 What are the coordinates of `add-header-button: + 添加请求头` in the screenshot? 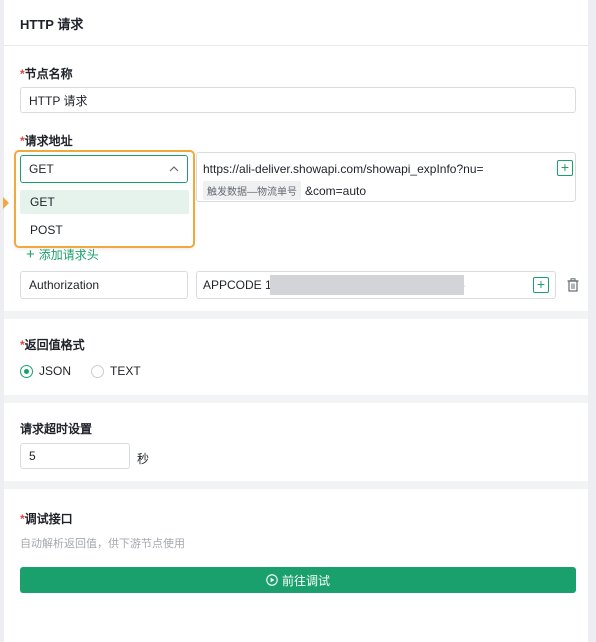 It's located at (62, 254).